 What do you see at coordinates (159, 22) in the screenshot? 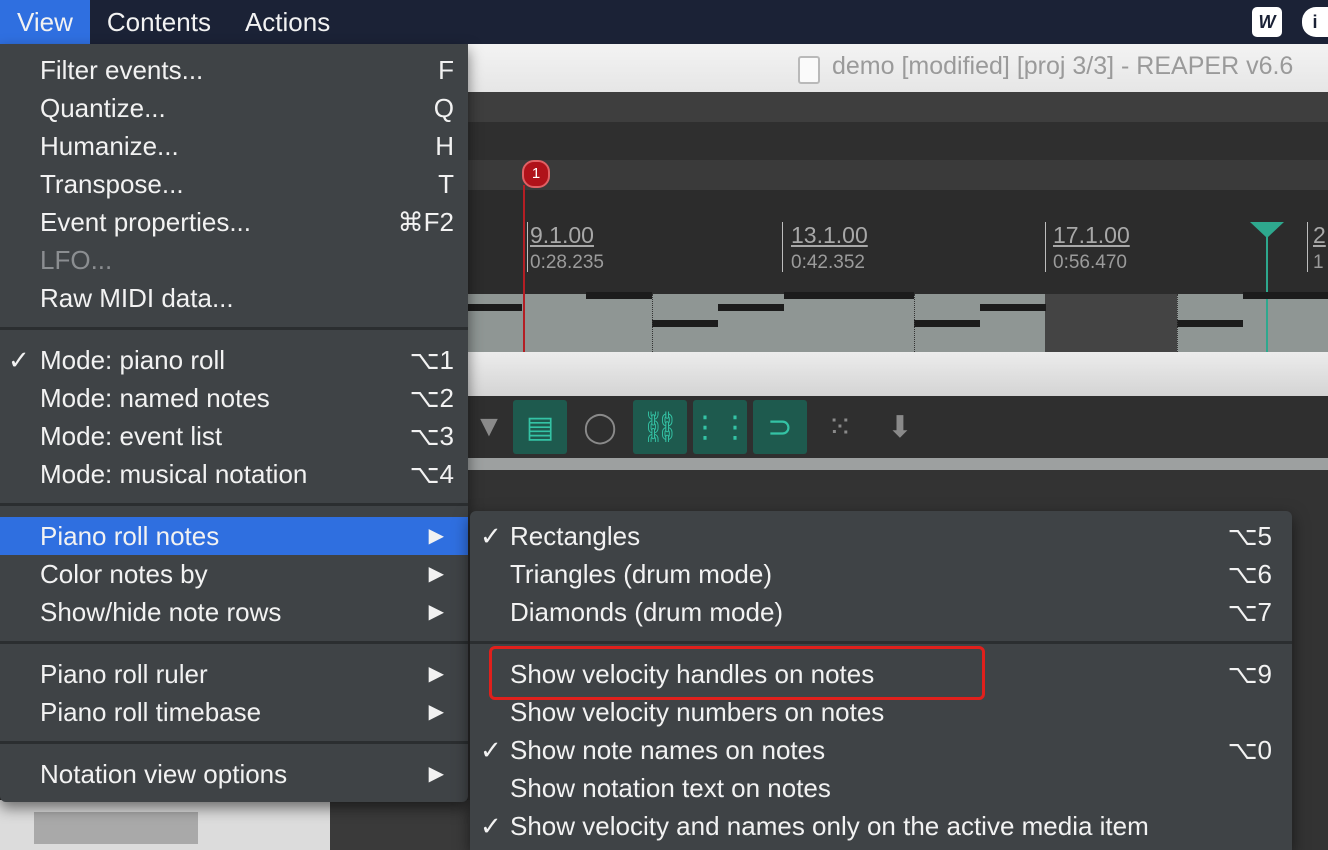
I see `menu-contents: Contents` at bounding box center [159, 22].